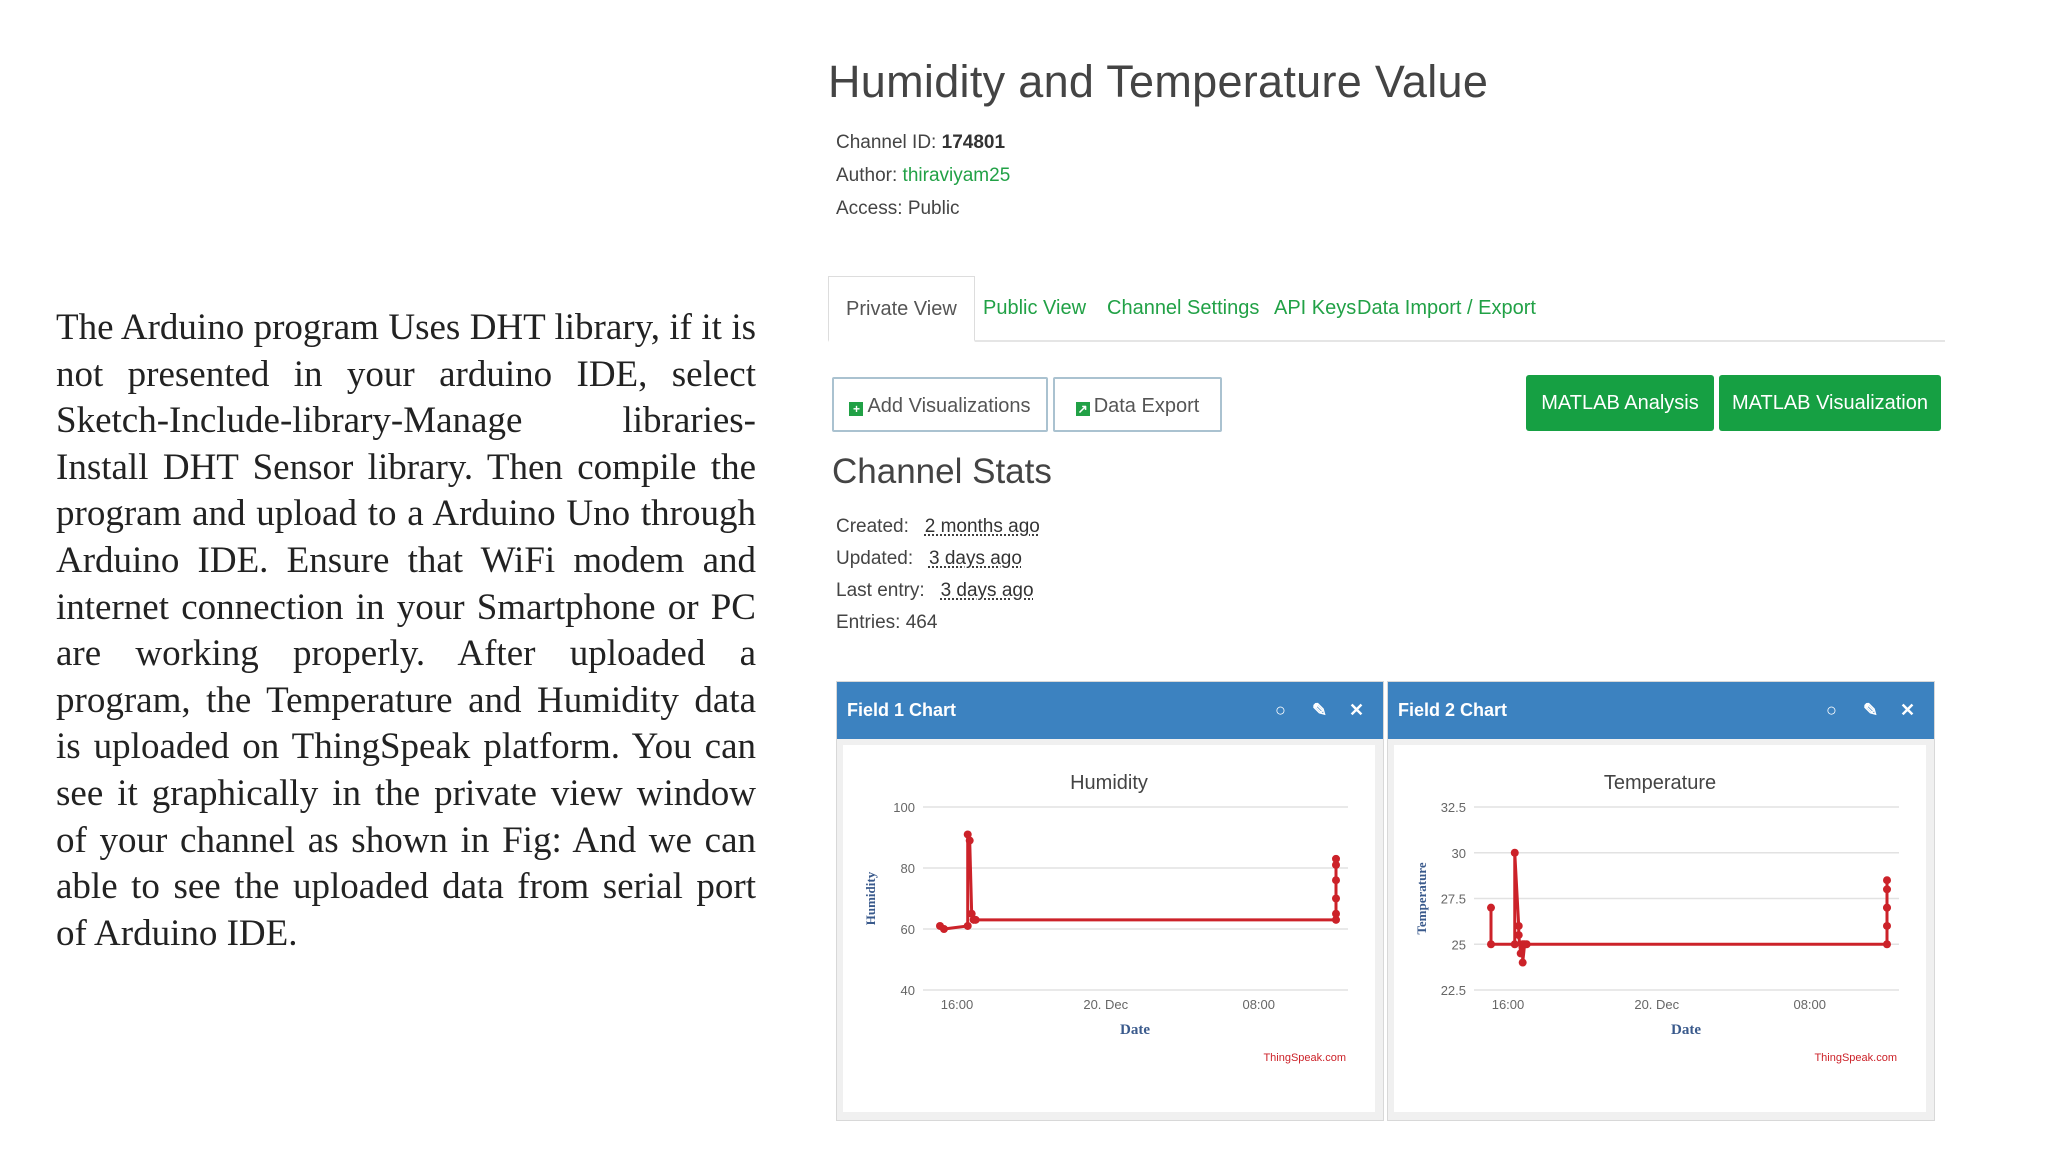 This screenshot has height=1152, width=2048. I want to click on field-2-chart-title: Field 2 Chart, so click(1453, 710).